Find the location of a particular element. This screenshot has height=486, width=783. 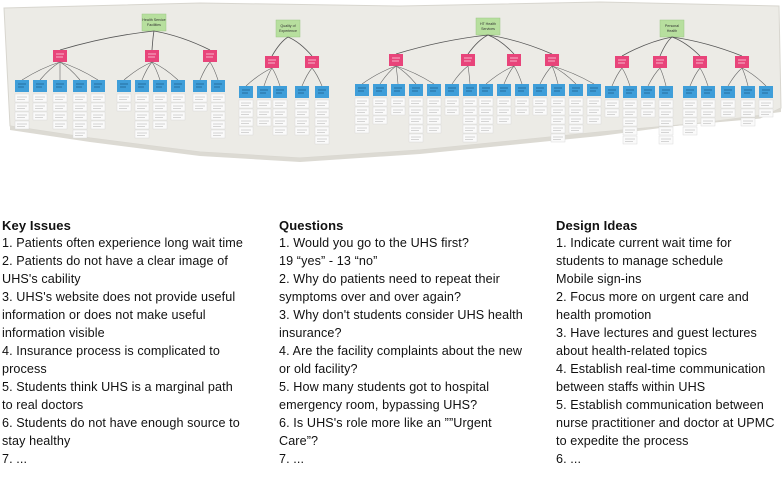

category-note-text: Services is located at coordinates (488, 29).